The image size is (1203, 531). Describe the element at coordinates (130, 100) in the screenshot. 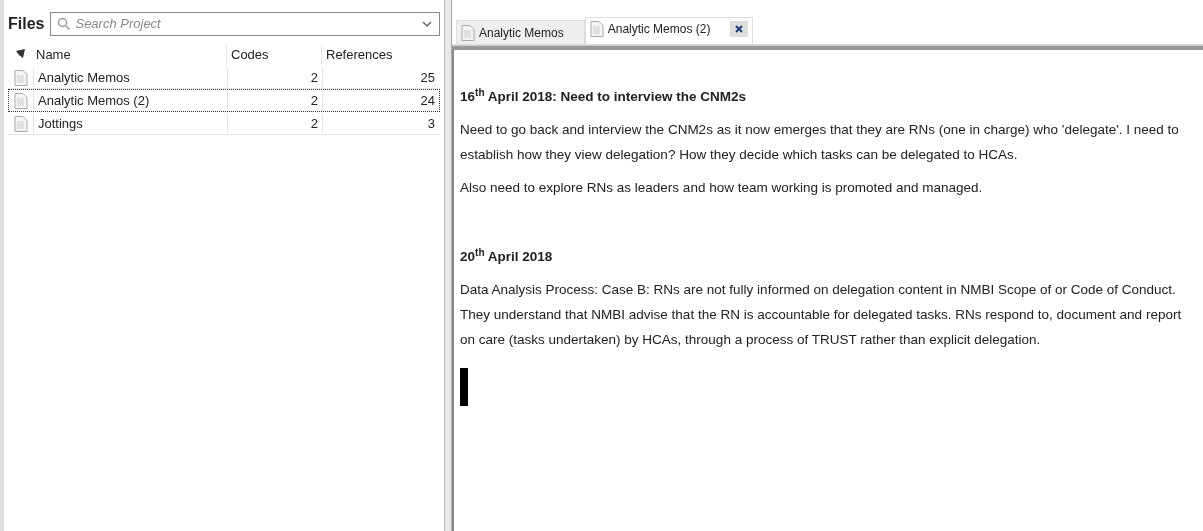

I see `name-cell: Analytic Memos (2)` at that location.